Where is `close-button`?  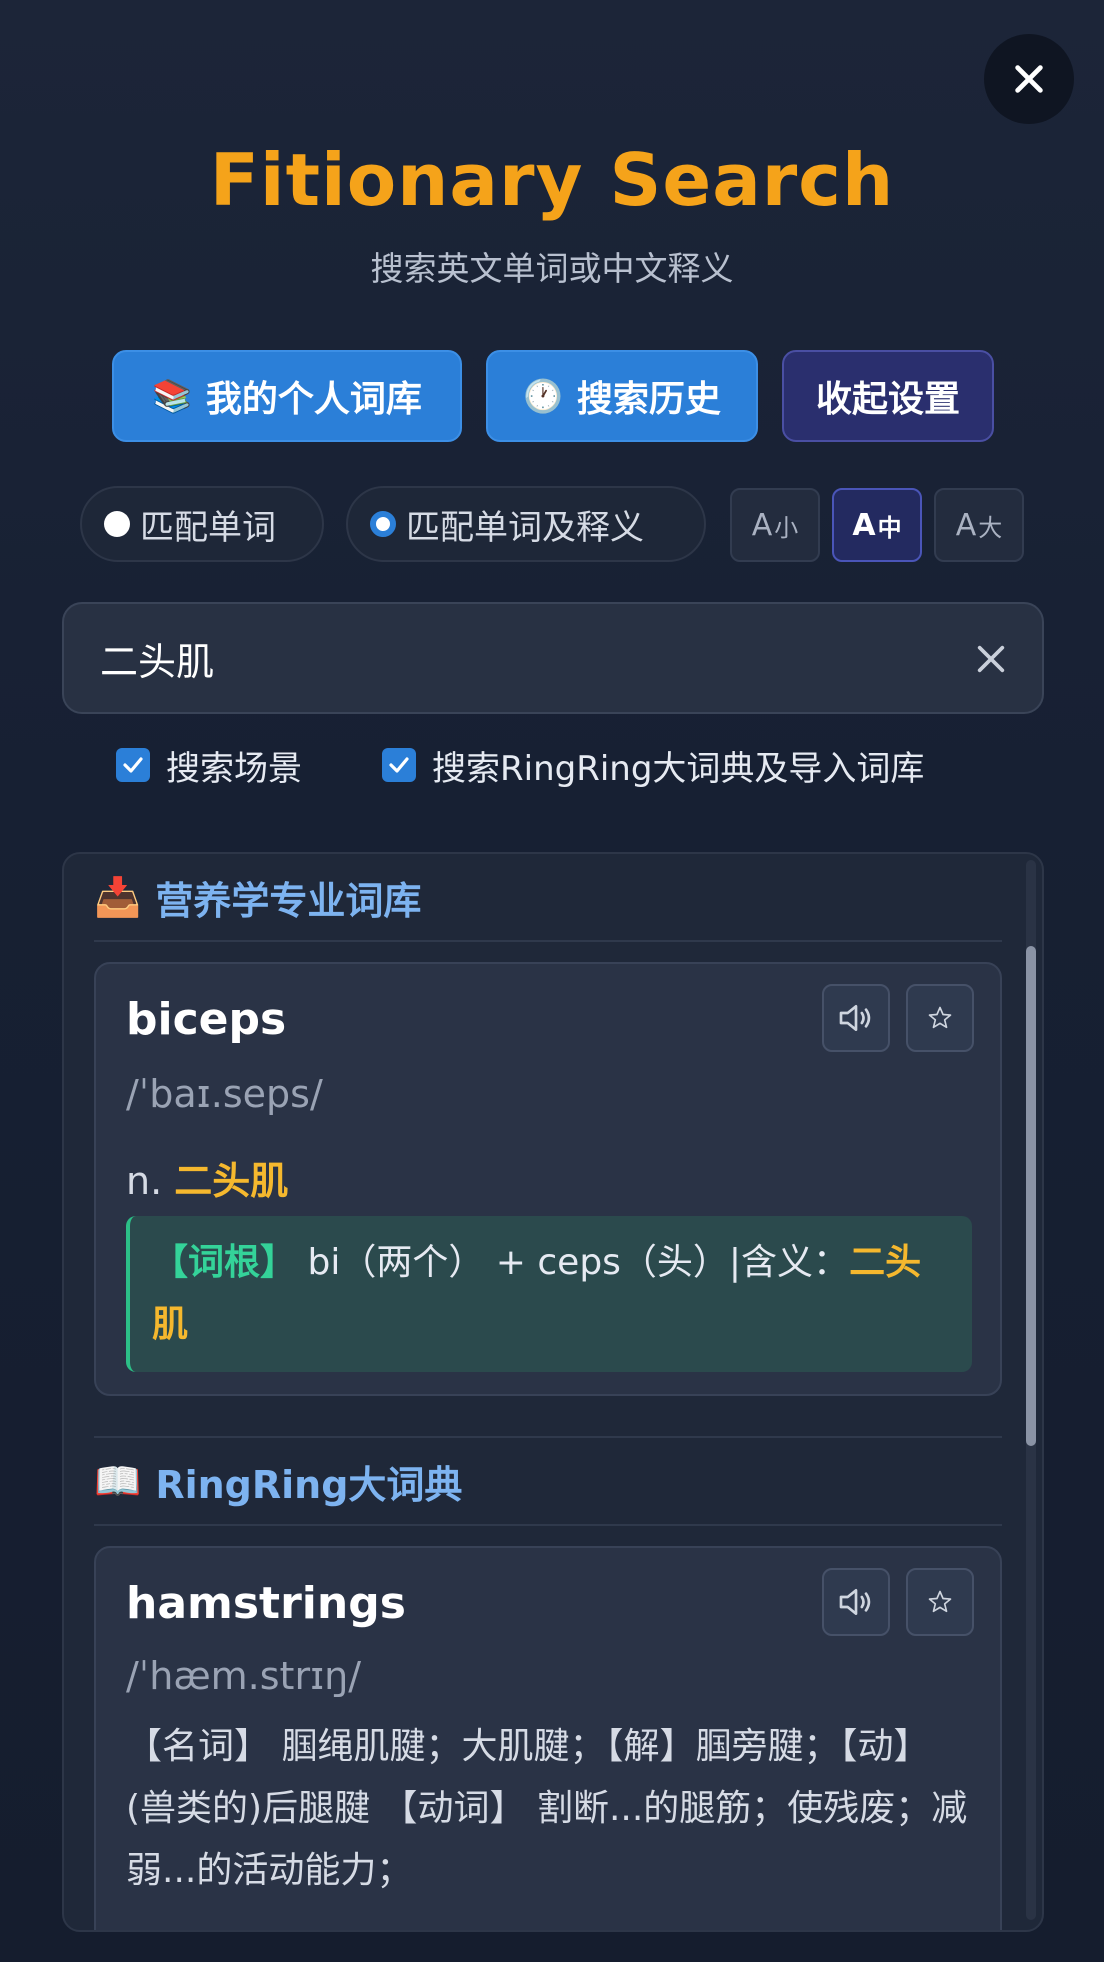 close-button is located at coordinates (1029, 79).